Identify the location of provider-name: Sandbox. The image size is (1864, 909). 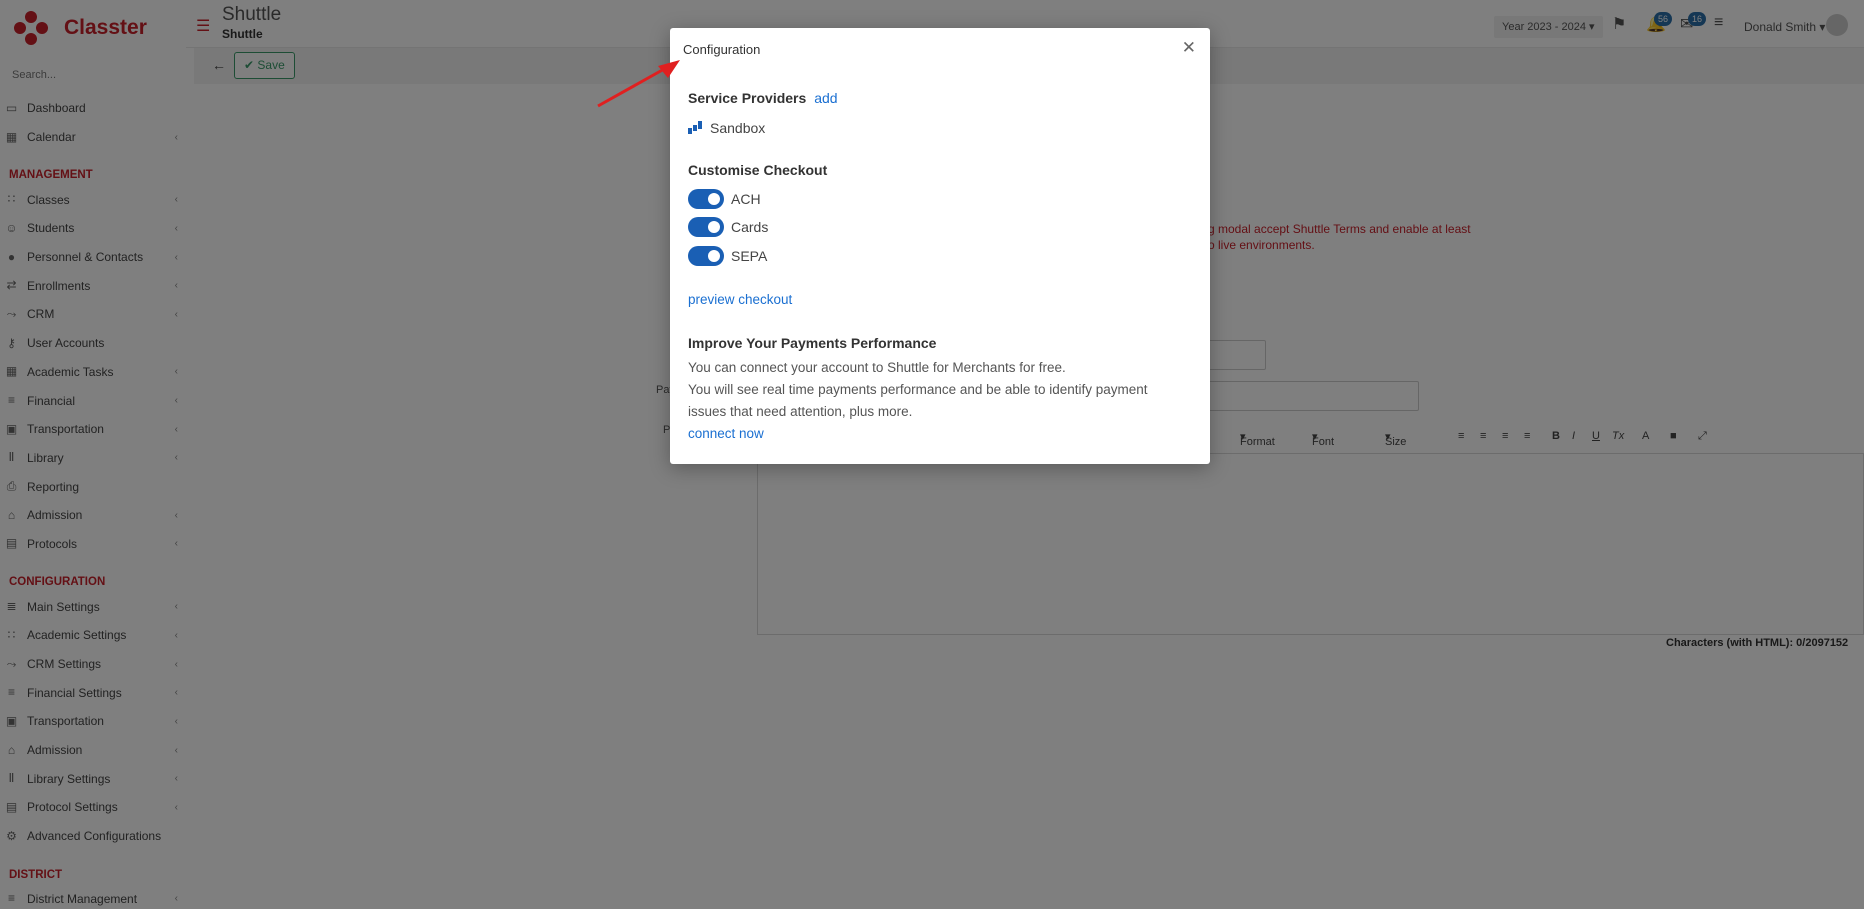
(738, 128).